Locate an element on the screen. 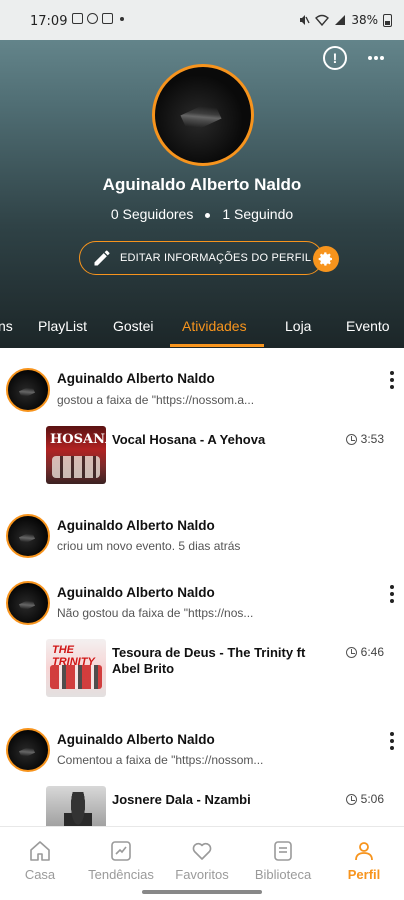  status-notification-icons is located at coordinates (98, 18).